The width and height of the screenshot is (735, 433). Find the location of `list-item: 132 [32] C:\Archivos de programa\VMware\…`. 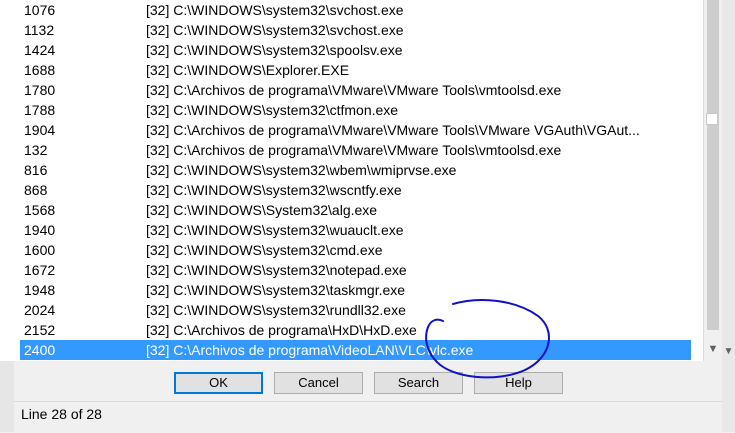

list-item: 132 [32] C:\Archivos de programa\VMware\… is located at coordinates (355, 150).